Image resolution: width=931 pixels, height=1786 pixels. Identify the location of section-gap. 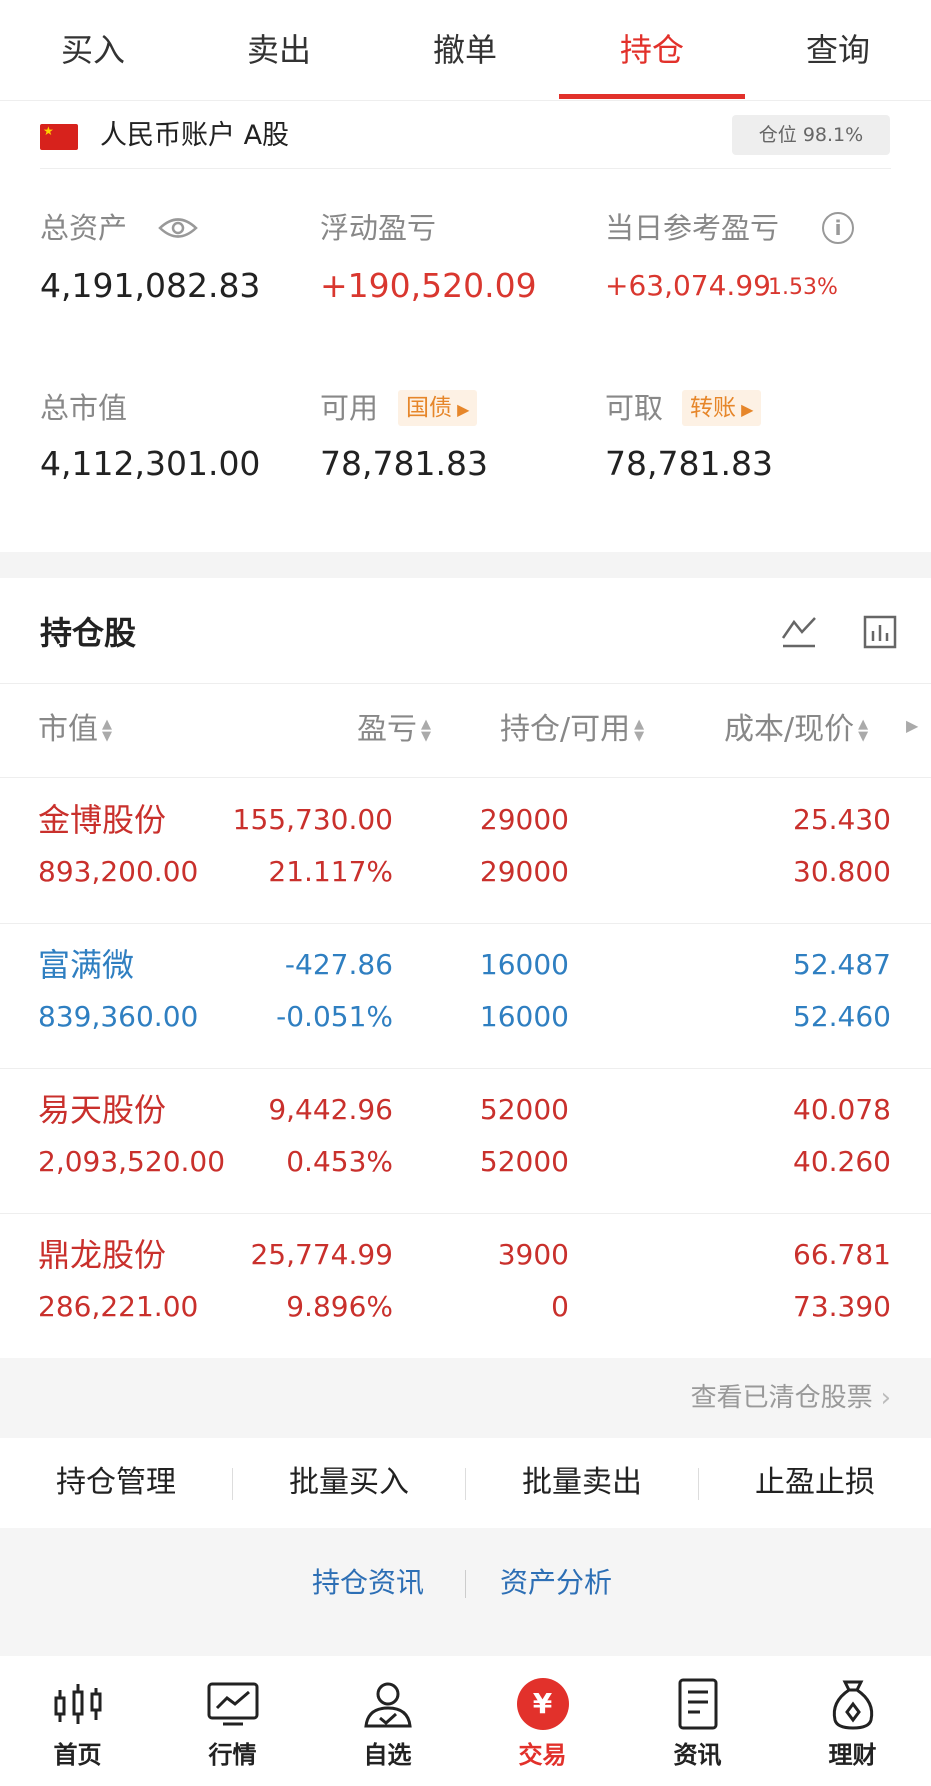
(465, 565).